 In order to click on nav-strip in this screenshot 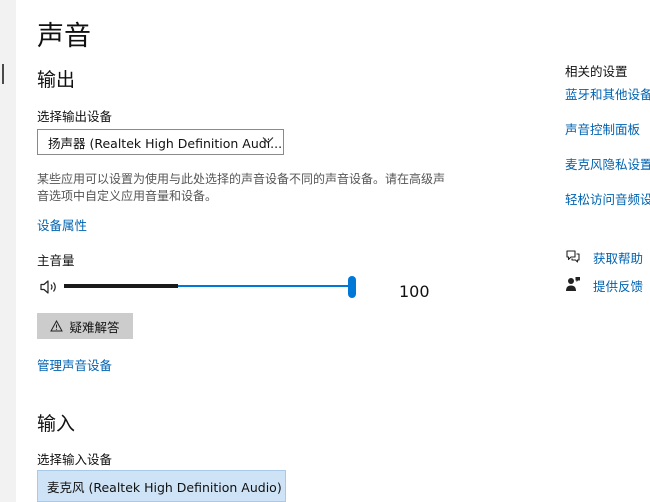, I will do `click(8, 251)`.